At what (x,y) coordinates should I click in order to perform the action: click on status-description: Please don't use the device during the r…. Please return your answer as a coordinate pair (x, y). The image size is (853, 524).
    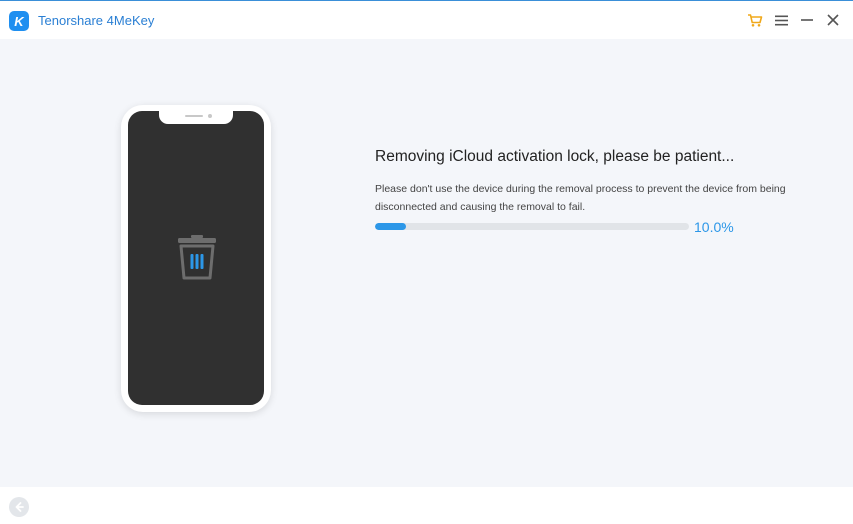
    Looking at the image, I should click on (580, 198).